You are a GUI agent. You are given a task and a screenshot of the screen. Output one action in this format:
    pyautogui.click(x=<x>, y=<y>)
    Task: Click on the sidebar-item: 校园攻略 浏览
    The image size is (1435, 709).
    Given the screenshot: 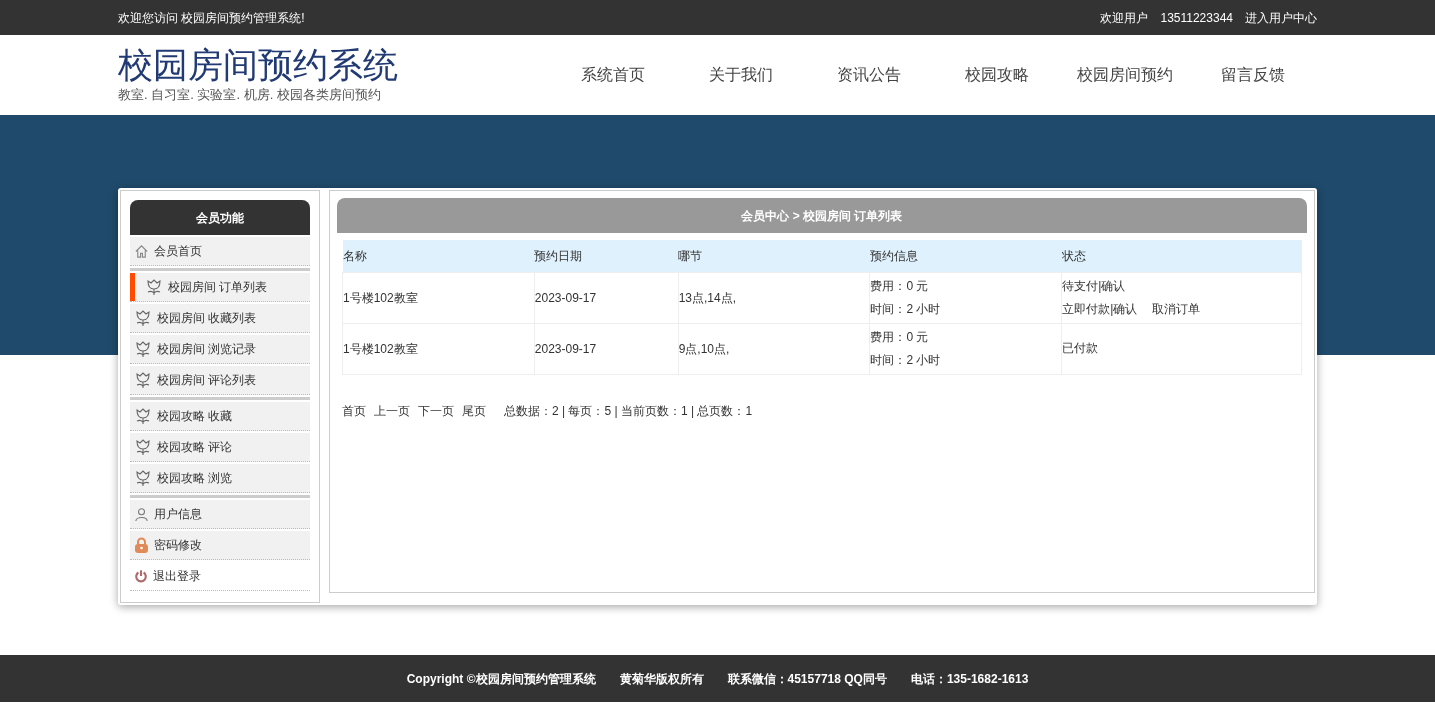 What is the action you would take?
    pyautogui.click(x=220, y=478)
    